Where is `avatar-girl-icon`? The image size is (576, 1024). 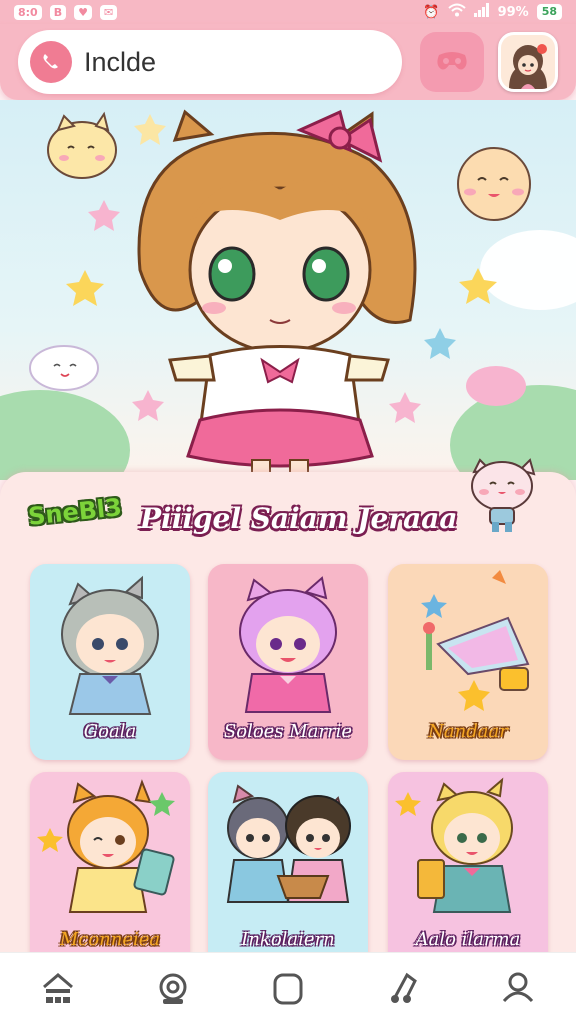 avatar-girl-icon is located at coordinates (528, 62).